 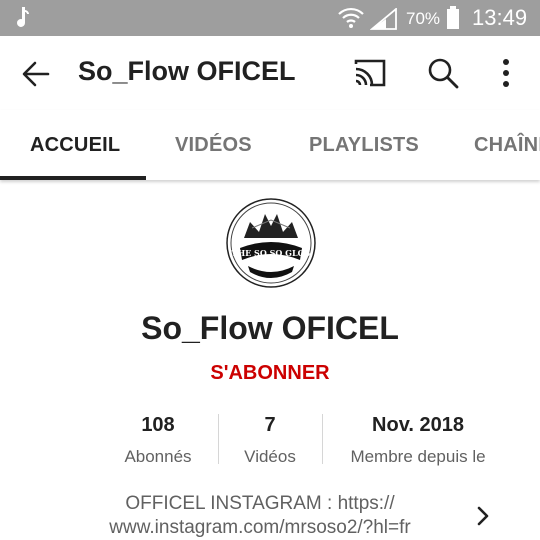 I want to click on channel-name: So_Flow OFICEL, so click(x=270, y=328).